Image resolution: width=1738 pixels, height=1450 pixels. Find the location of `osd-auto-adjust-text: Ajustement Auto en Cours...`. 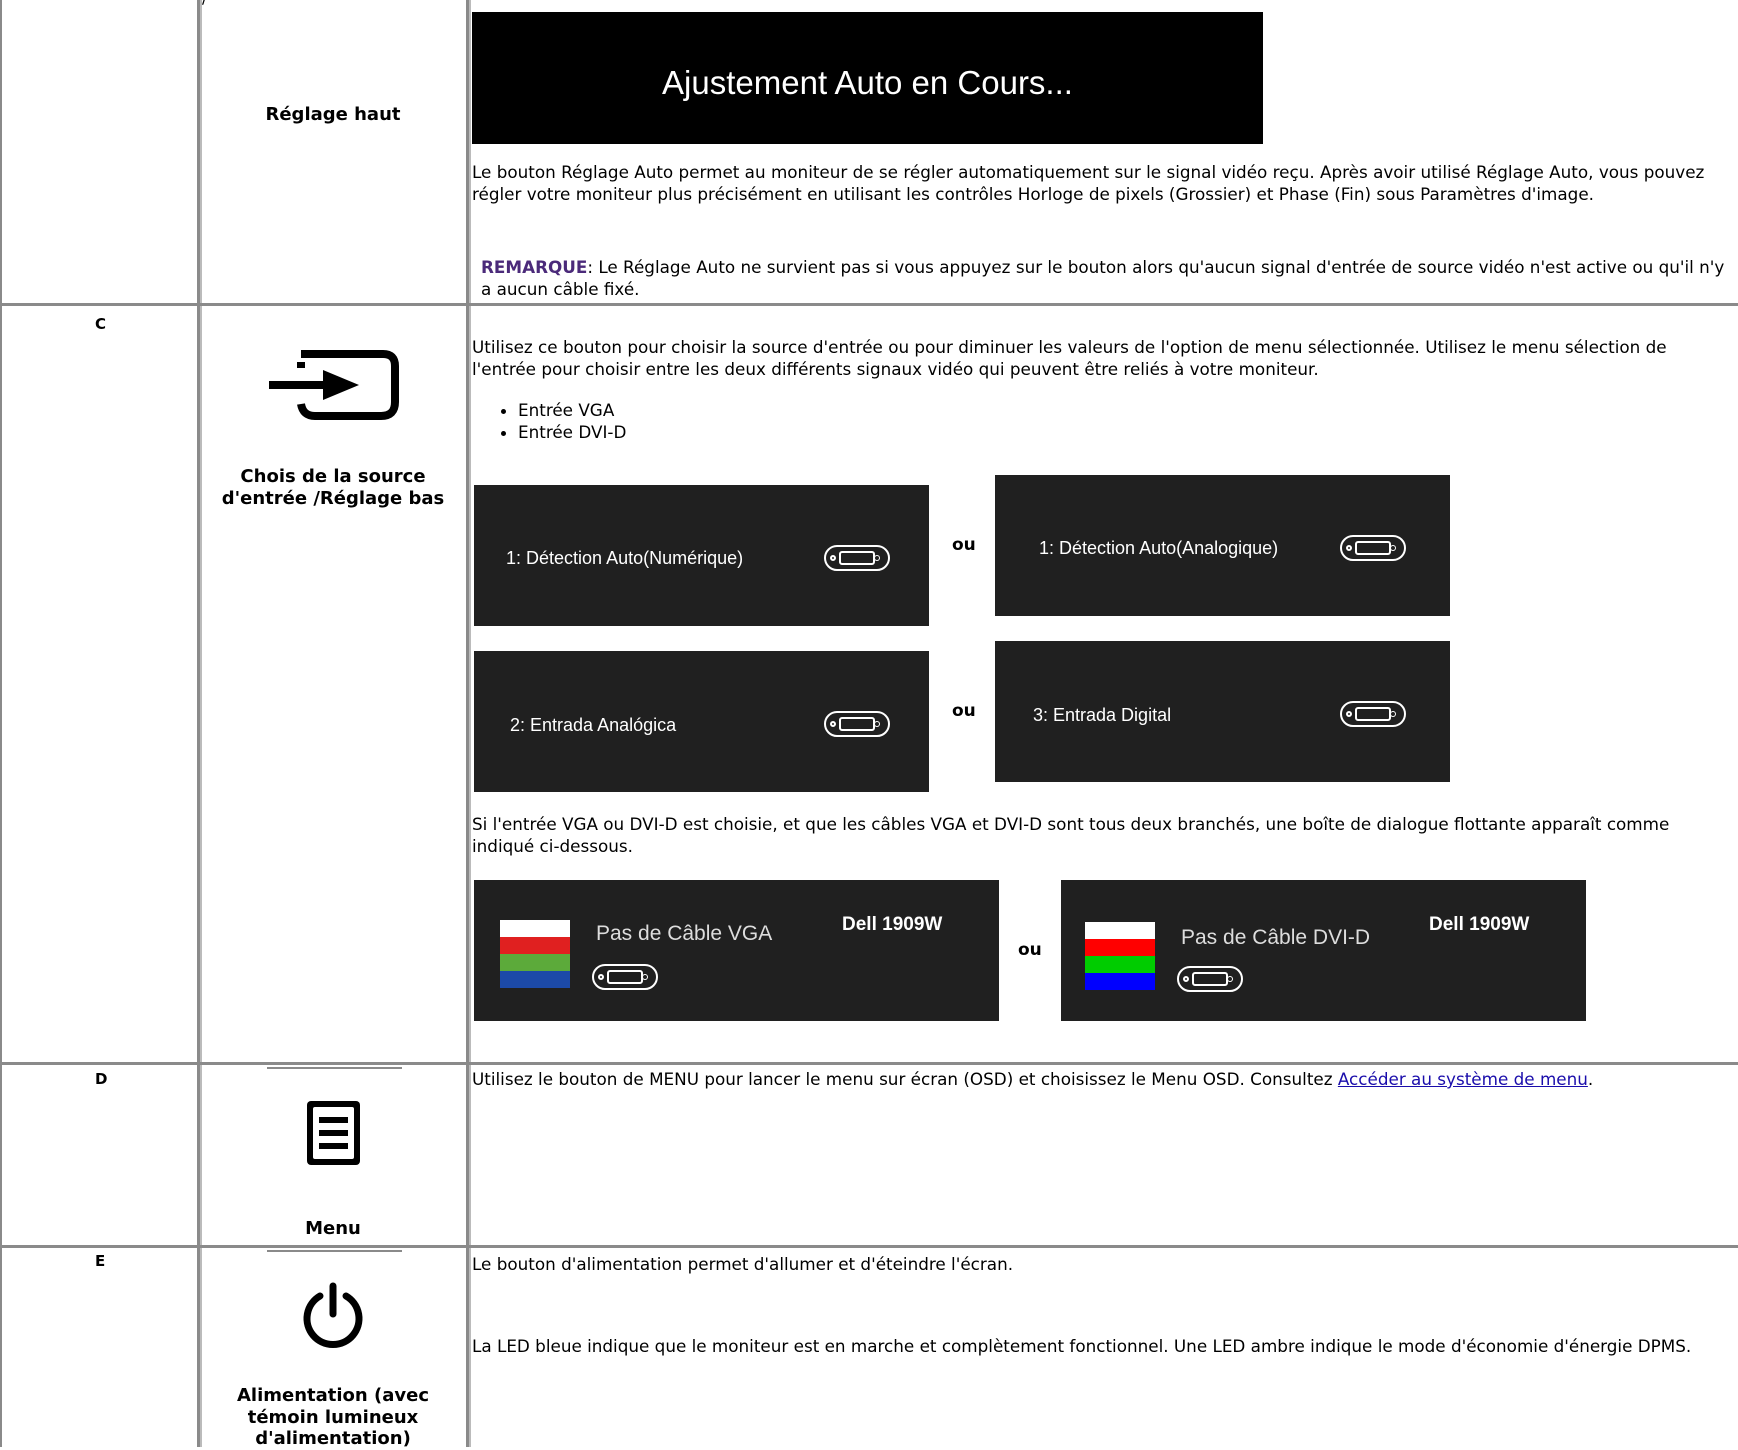

osd-auto-adjust-text: Ajustement Auto en Cours... is located at coordinates (867, 82).